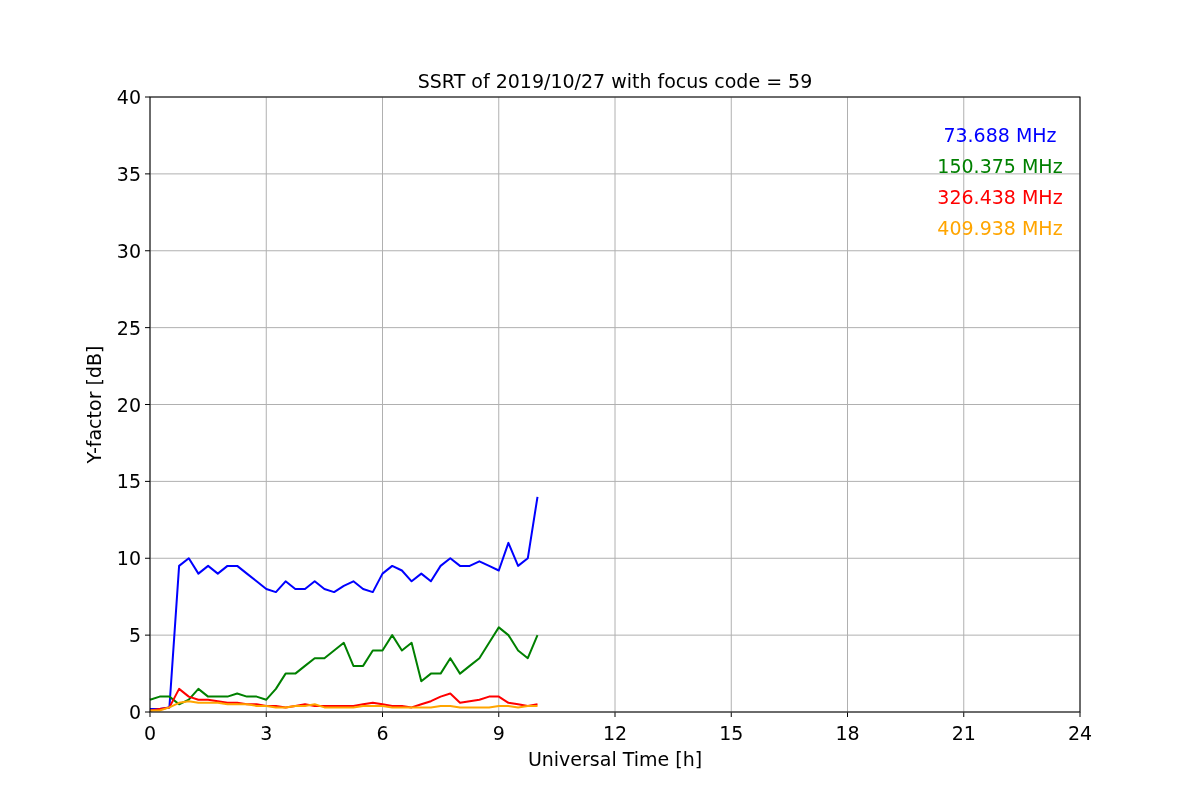  I want to click on x-tick-label: 0, so click(150, 733).